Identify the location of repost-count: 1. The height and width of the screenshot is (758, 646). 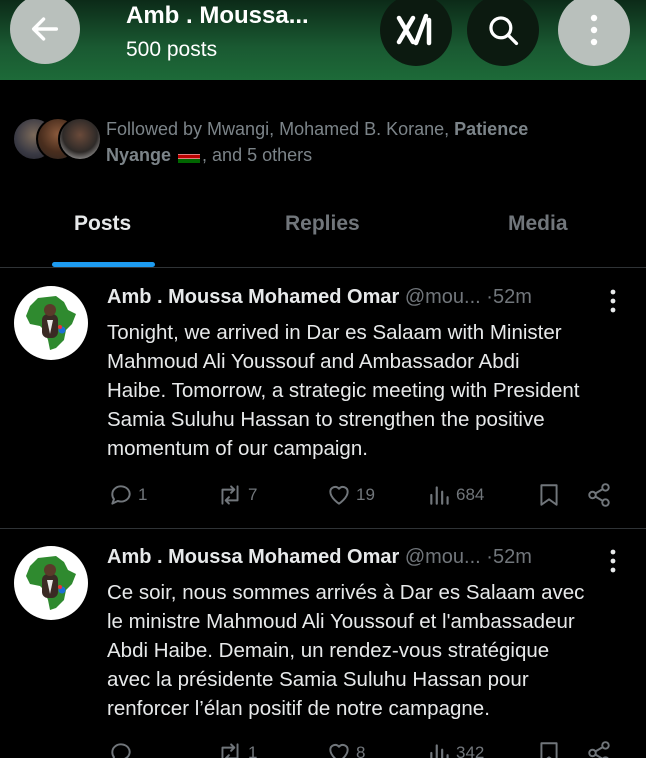
(253, 750).